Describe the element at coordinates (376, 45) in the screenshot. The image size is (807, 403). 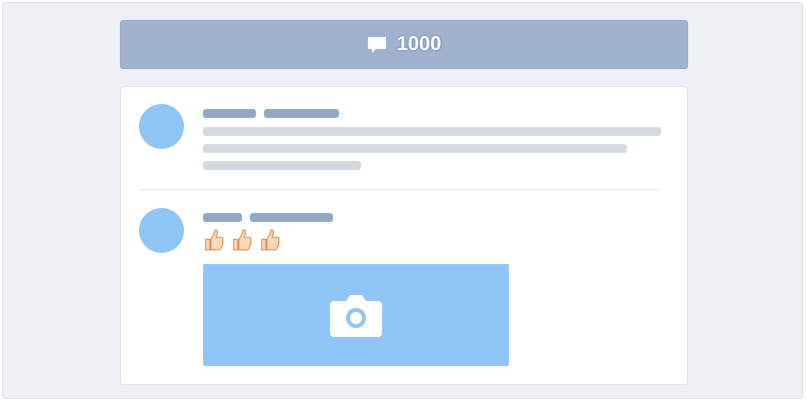
I see `comment-icon` at that location.